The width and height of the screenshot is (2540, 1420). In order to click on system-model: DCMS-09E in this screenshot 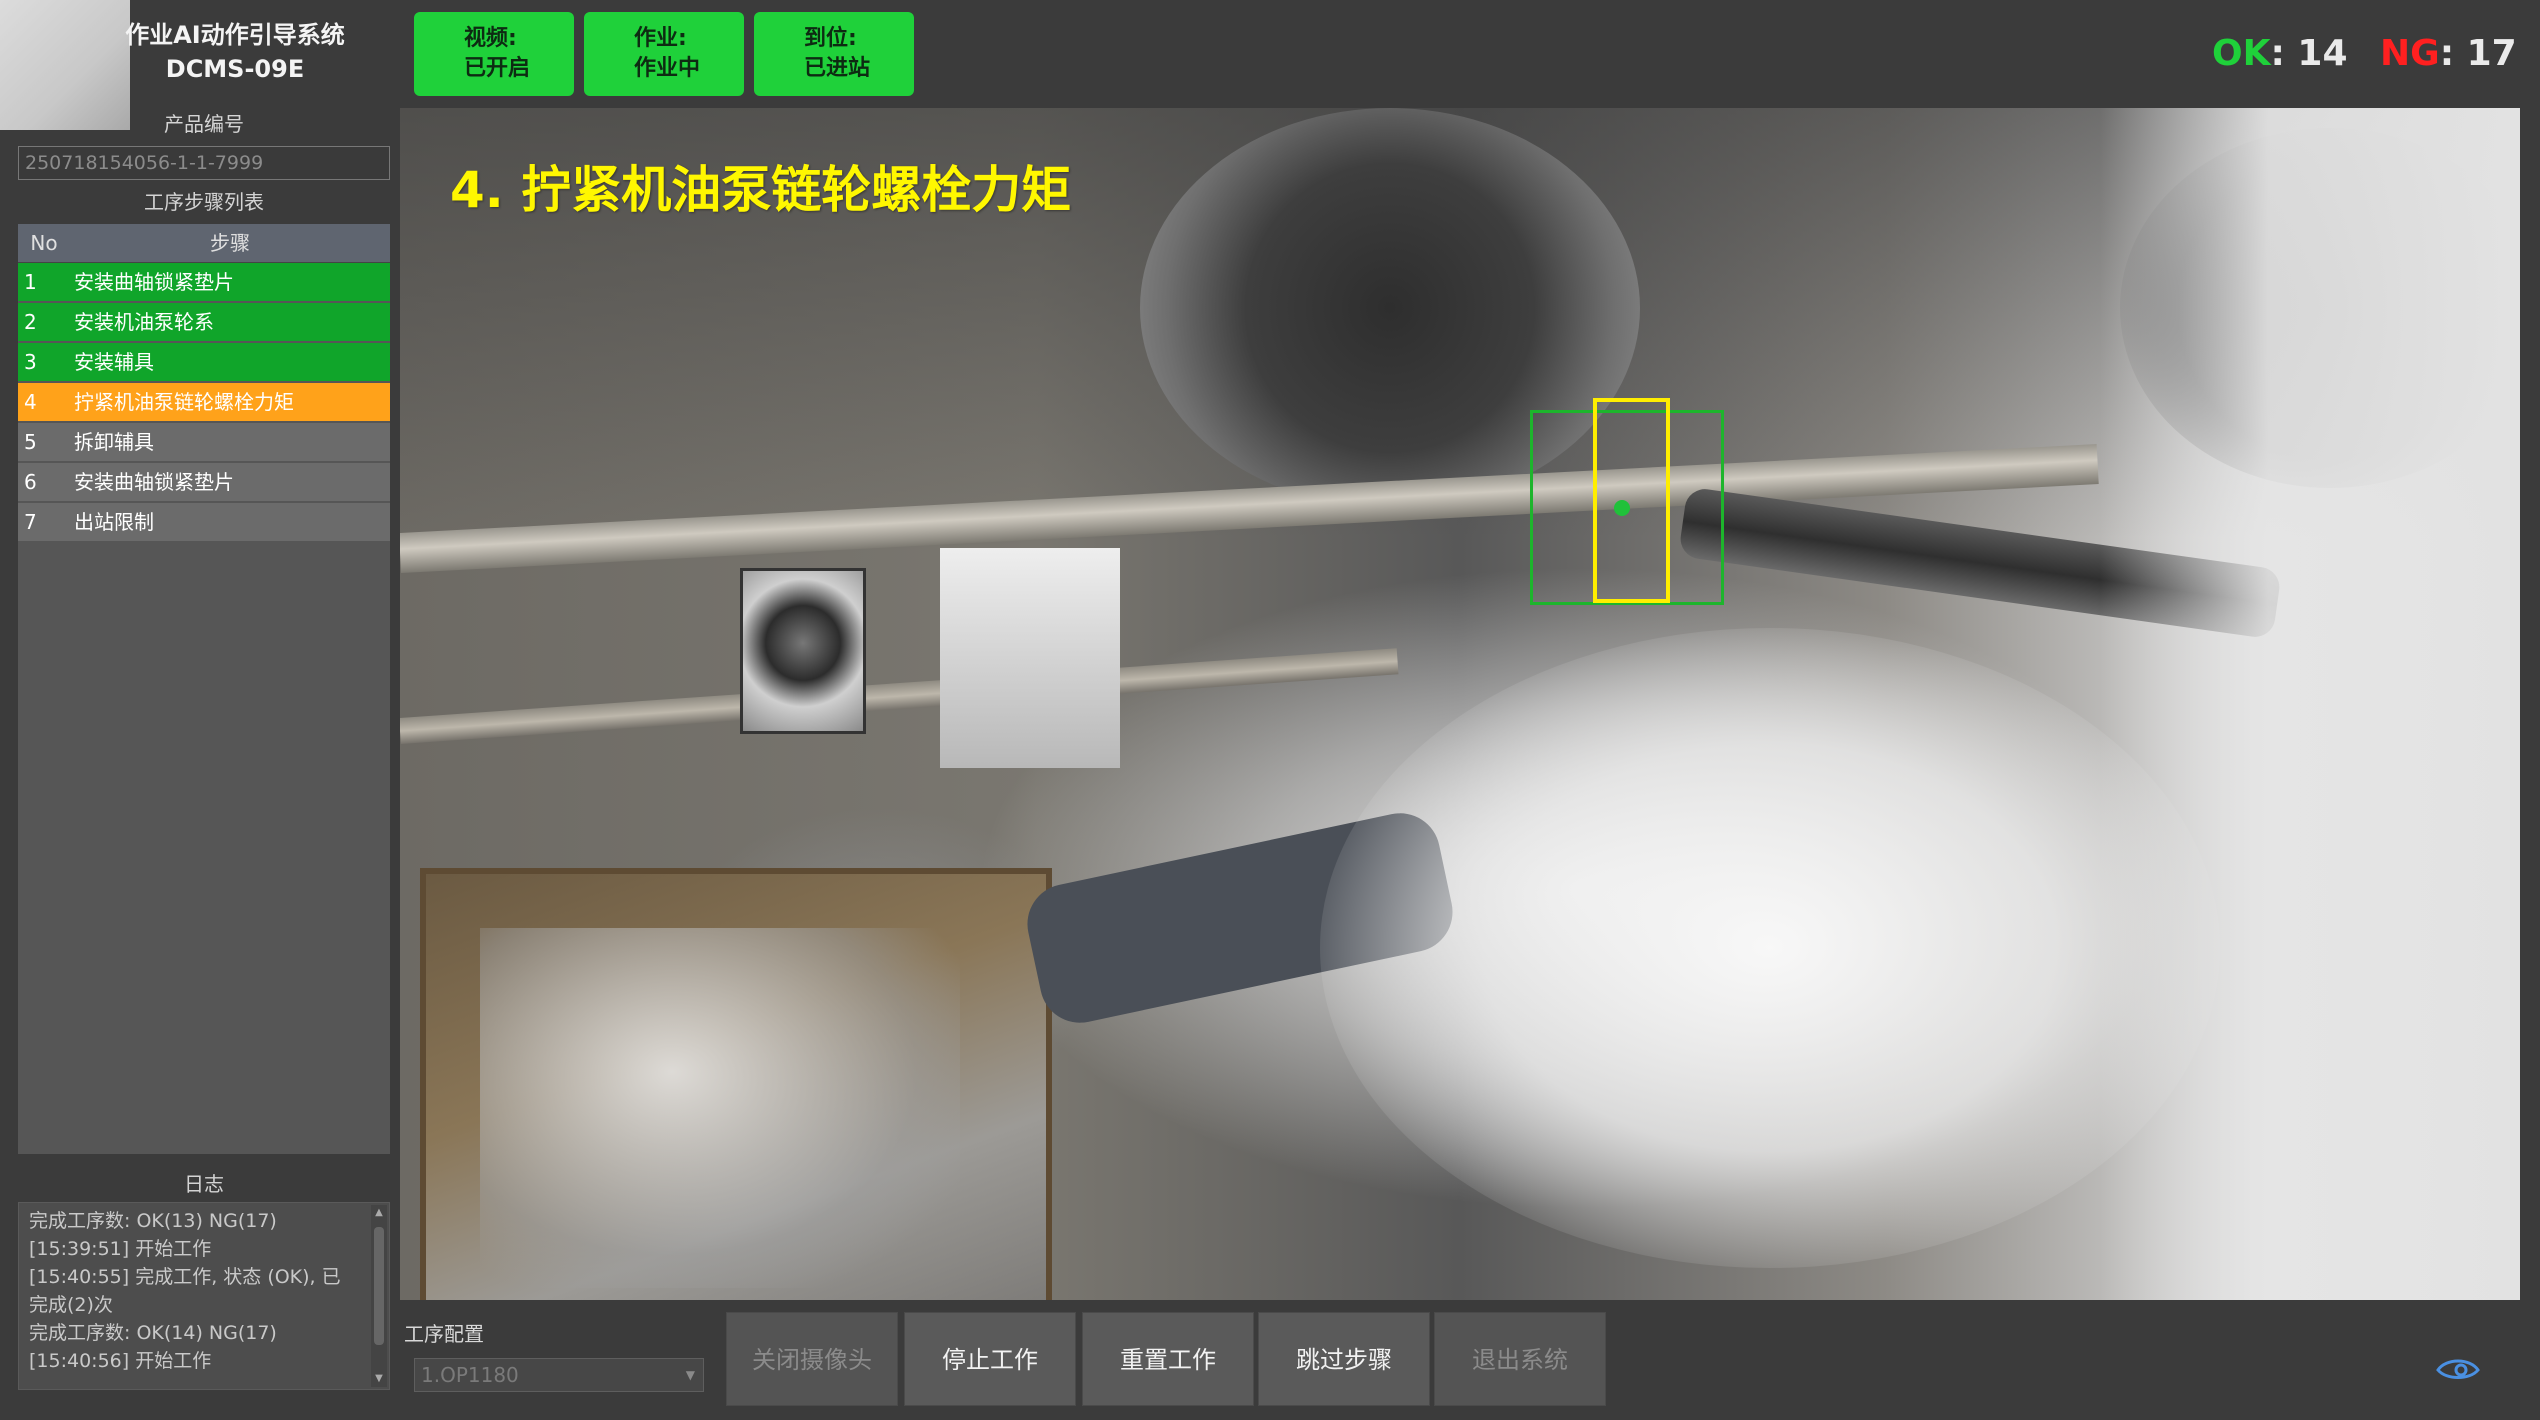, I will do `click(235, 69)`.